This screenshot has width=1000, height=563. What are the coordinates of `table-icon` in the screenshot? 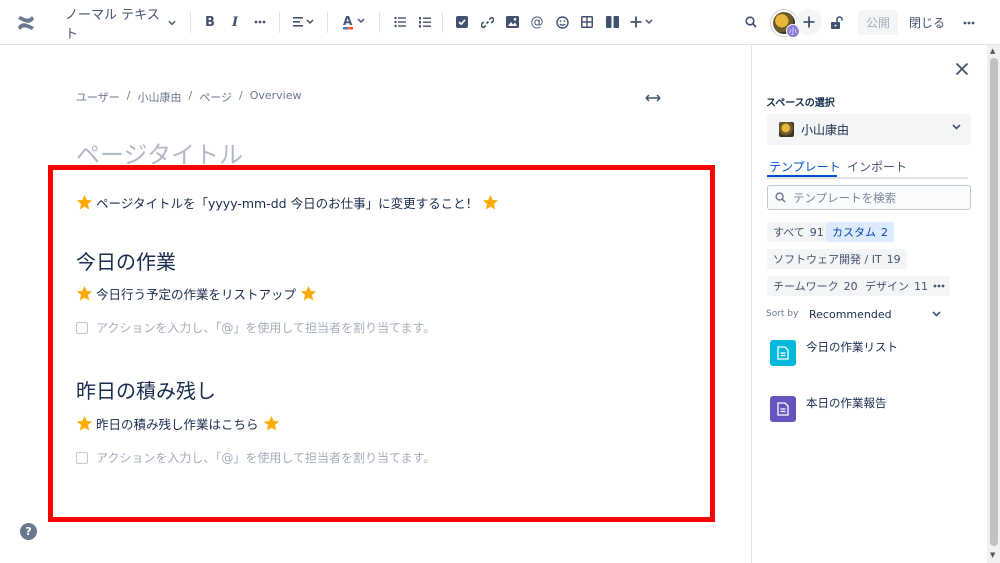 It's located at (587, 22).